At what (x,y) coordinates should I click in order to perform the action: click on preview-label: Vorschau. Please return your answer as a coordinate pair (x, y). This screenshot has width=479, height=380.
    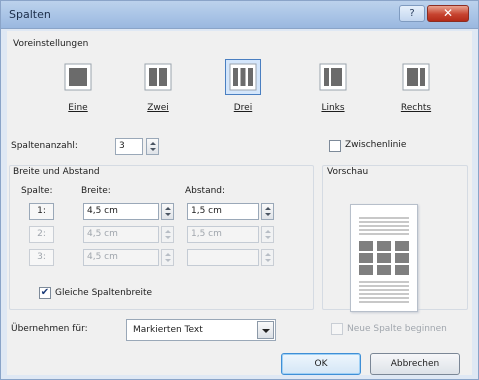
    Looking at the image, I should click on (348, 172).